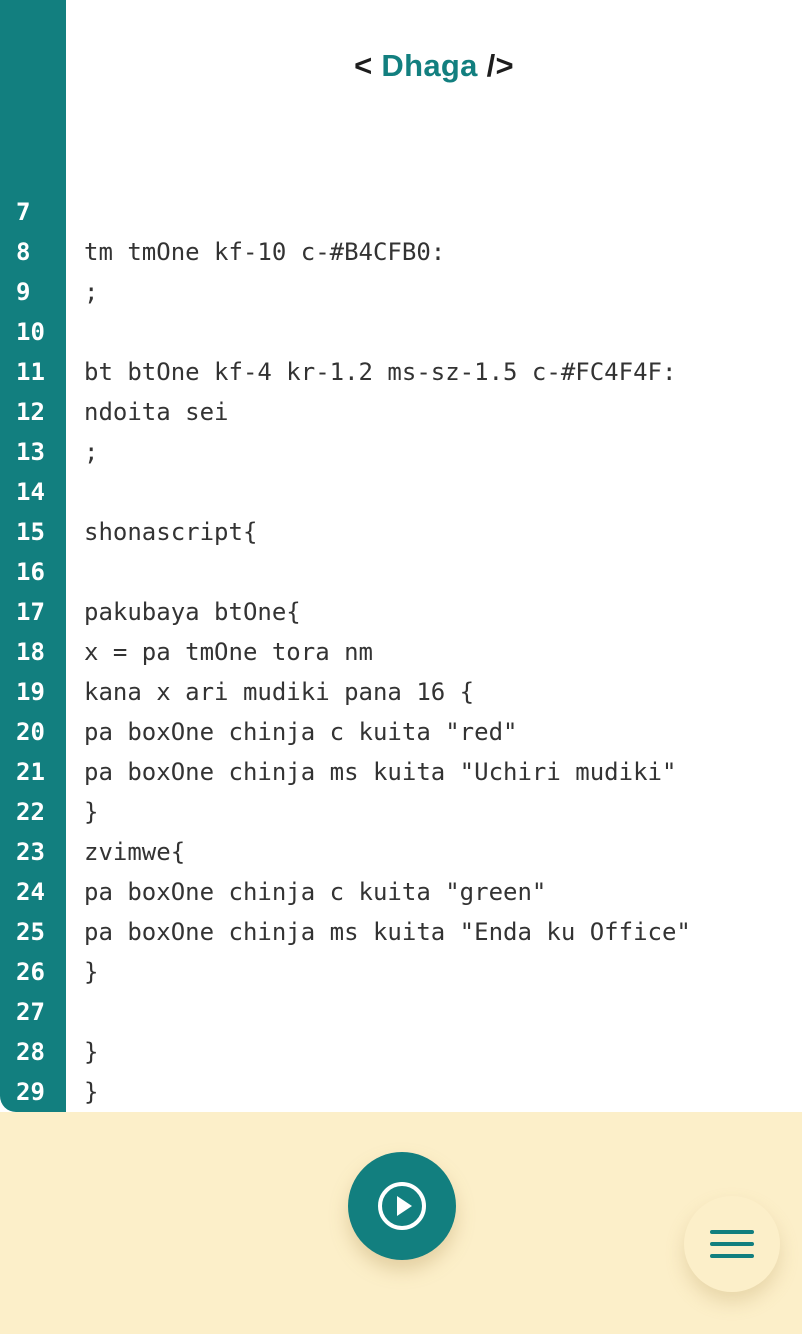 The width and height of the screenshot is (802, 1334). Describe the element at coordinates (30, 972) in the screenshot. I see `line-number: 26` at that location.